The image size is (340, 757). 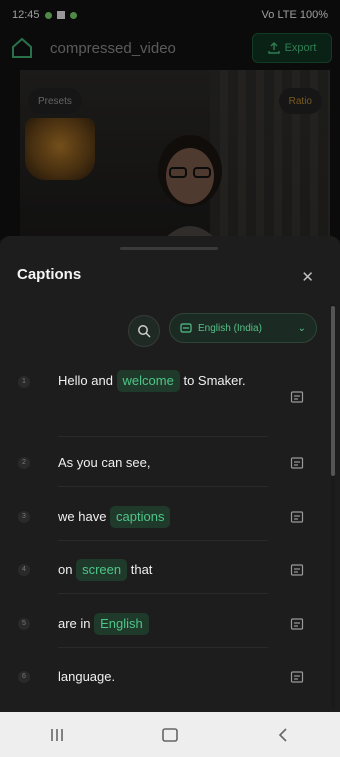 I want to click on sheet-title: Captions, so click(x=49, y=274).